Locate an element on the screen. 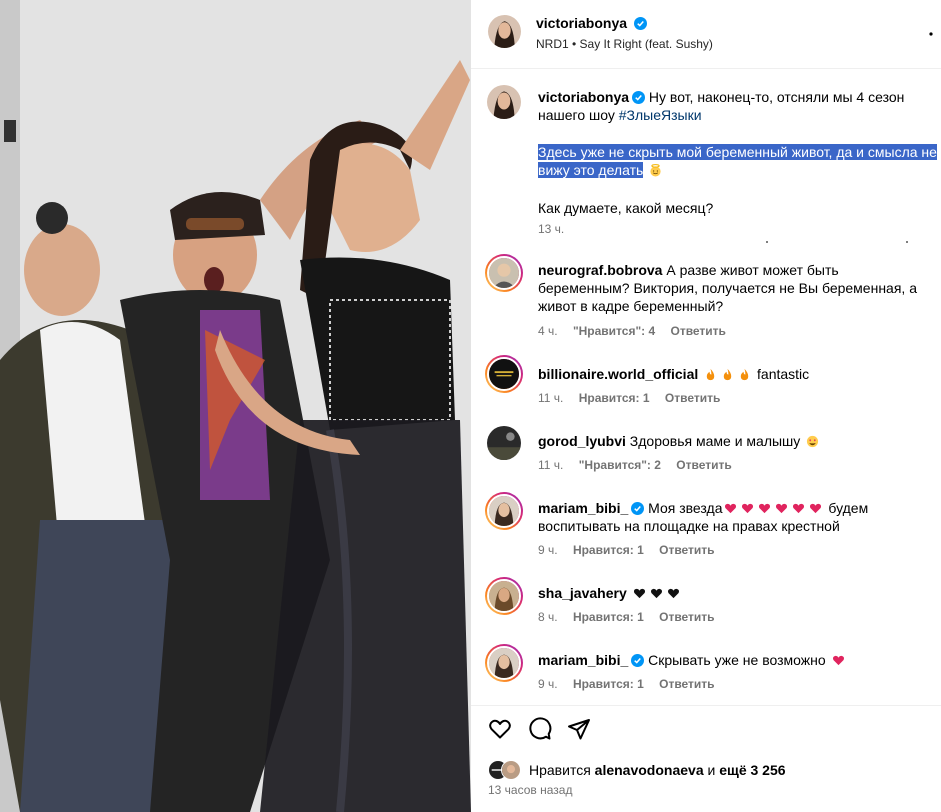  paper-plane-icon is located at coordinates (579, 729).